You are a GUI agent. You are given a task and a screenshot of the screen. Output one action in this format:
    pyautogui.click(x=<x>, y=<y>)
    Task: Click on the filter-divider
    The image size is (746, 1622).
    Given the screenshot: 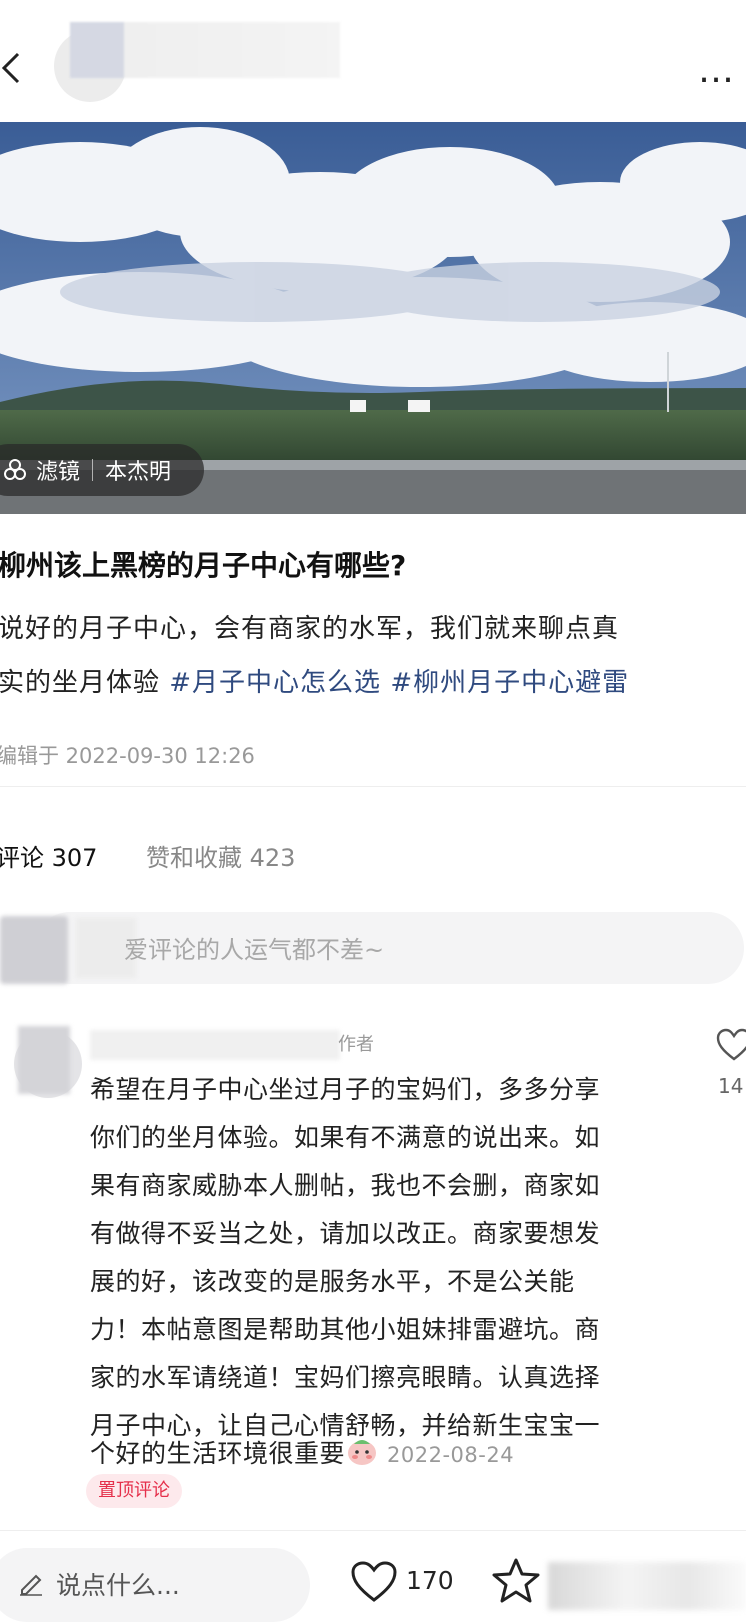 What is the action you would take?
    pyautogui.click(x=93, y=470)
    